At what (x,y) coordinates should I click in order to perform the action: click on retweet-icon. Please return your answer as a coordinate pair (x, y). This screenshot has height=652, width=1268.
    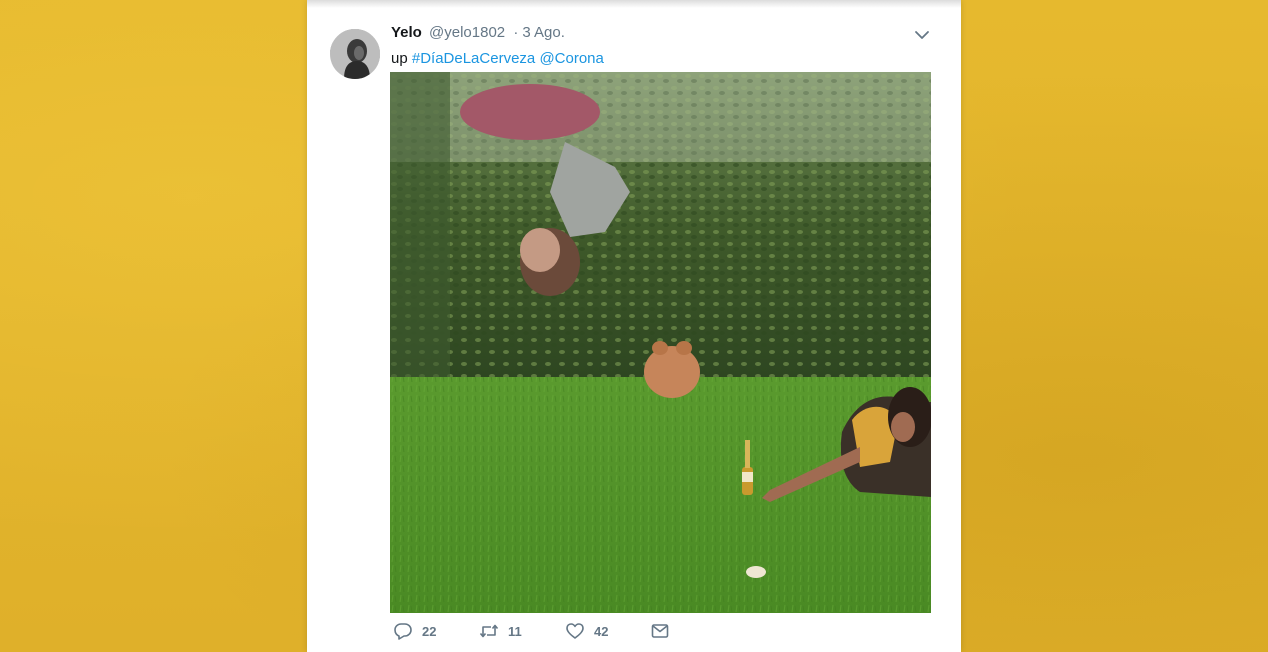
    Looking at the image, I should click on (489, 631).